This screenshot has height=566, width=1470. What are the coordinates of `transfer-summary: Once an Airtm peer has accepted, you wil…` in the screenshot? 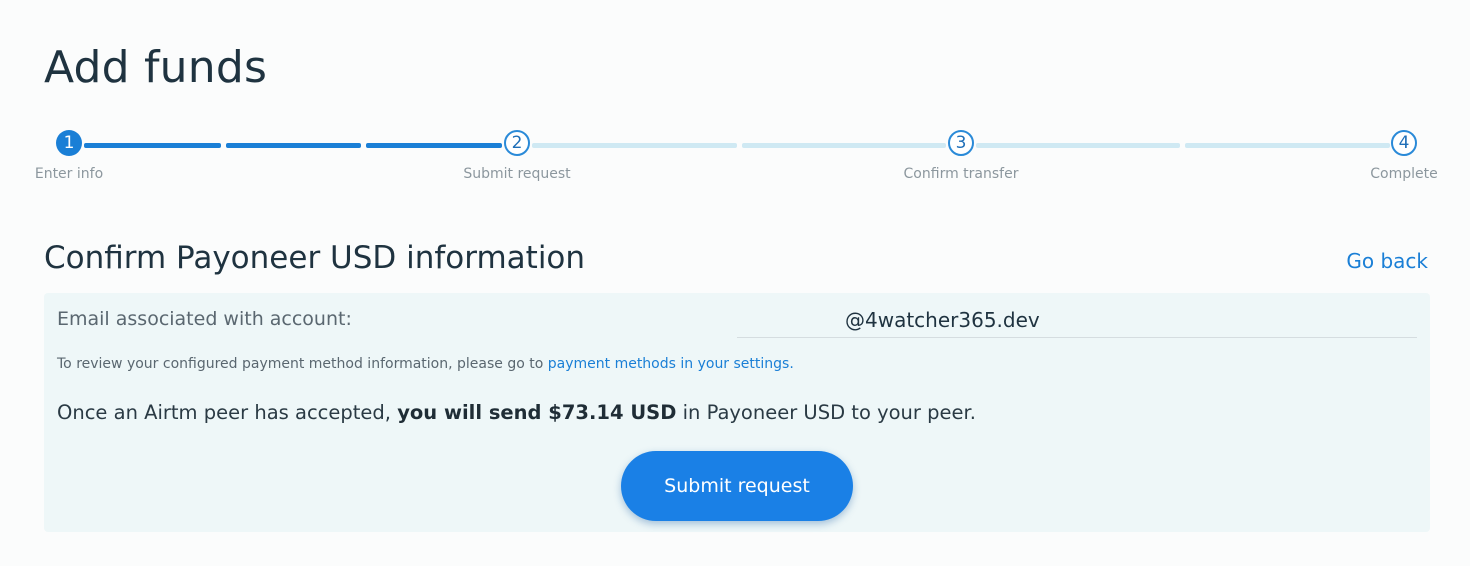 It's located at (516, 412).